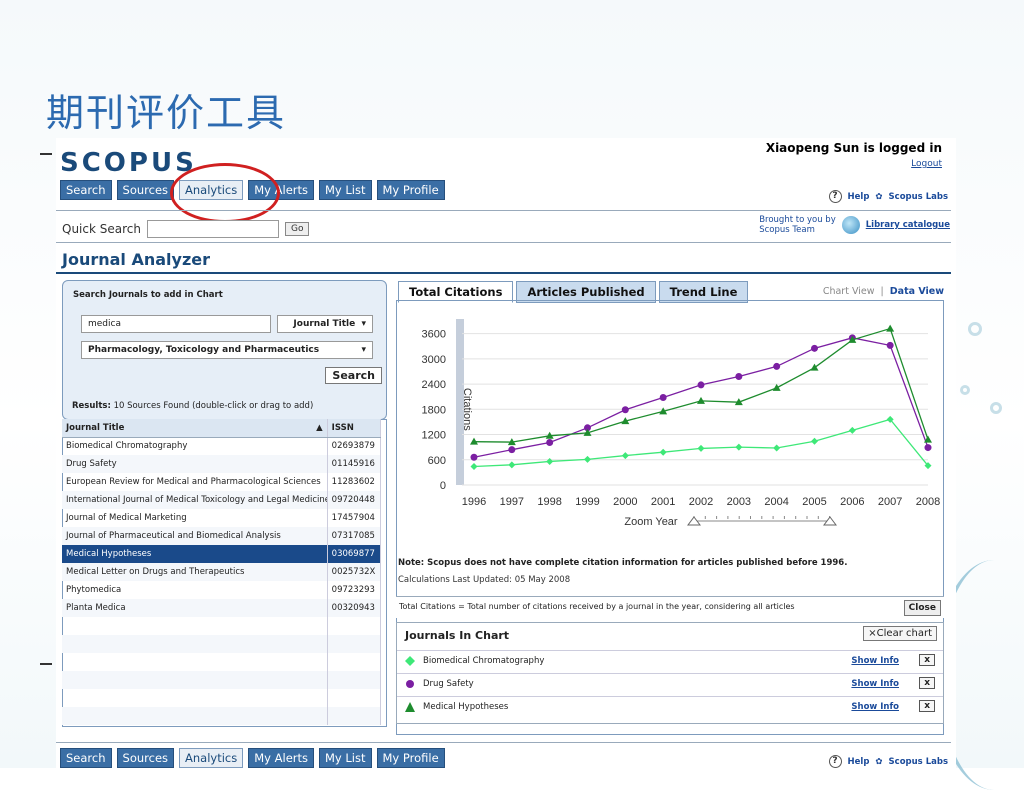 This screenshot has height=790, width=1024. What do you see at coordinates (434, 335) in the screenshot?
I see `y-tick-label: 3600` at bounding box center [434, 335].